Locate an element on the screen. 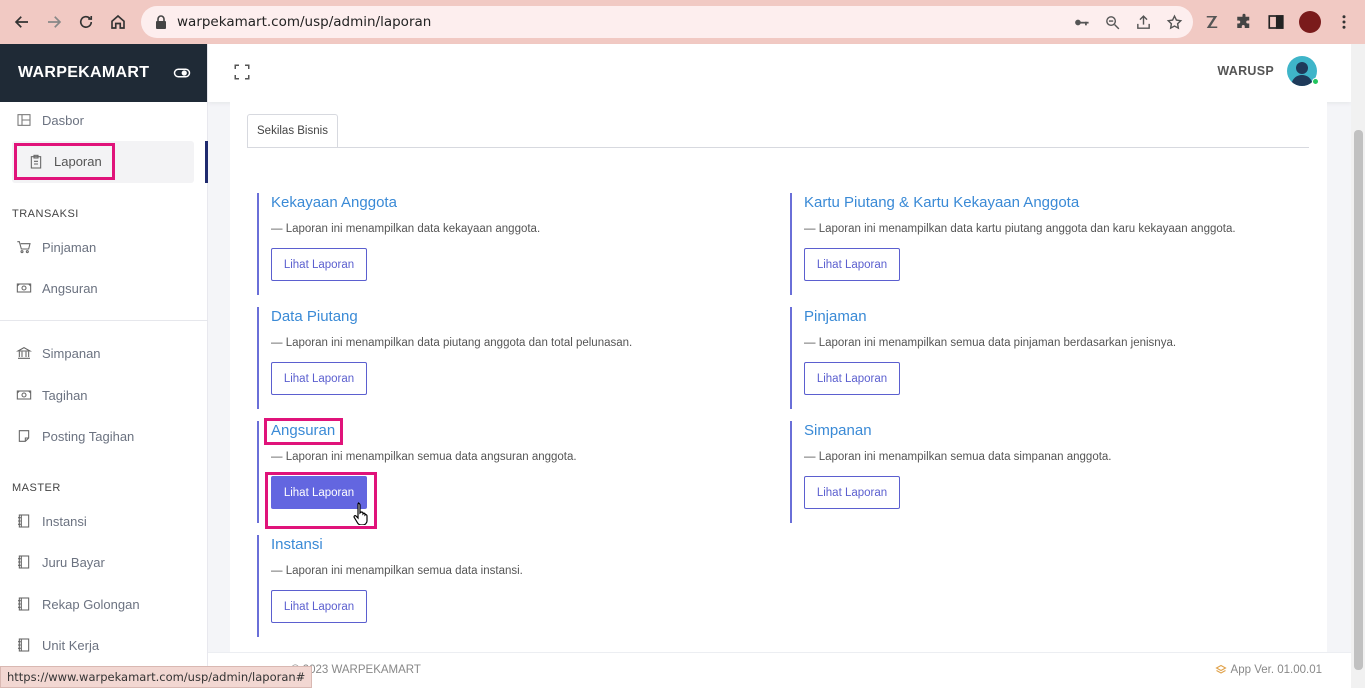  sidebar-item-laporan: Laporan is located at coordinates (64, 161).